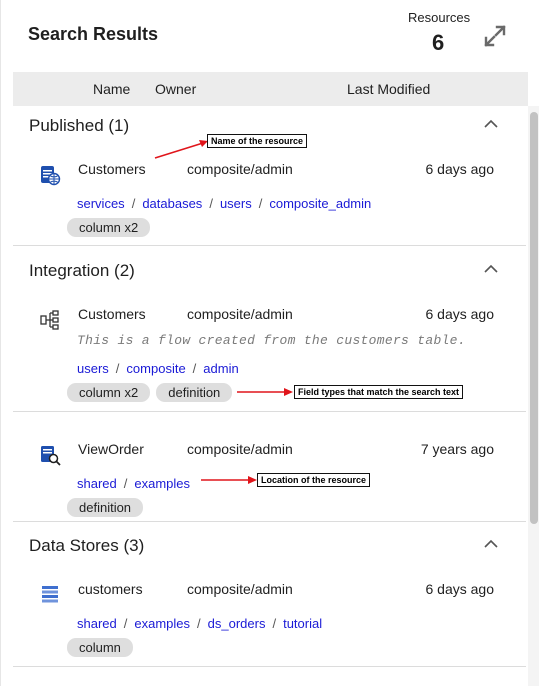 The height and width of the screenshot is (686, 539). I want to click on column-header-last-modified: Last Modified, so click(388, 89).